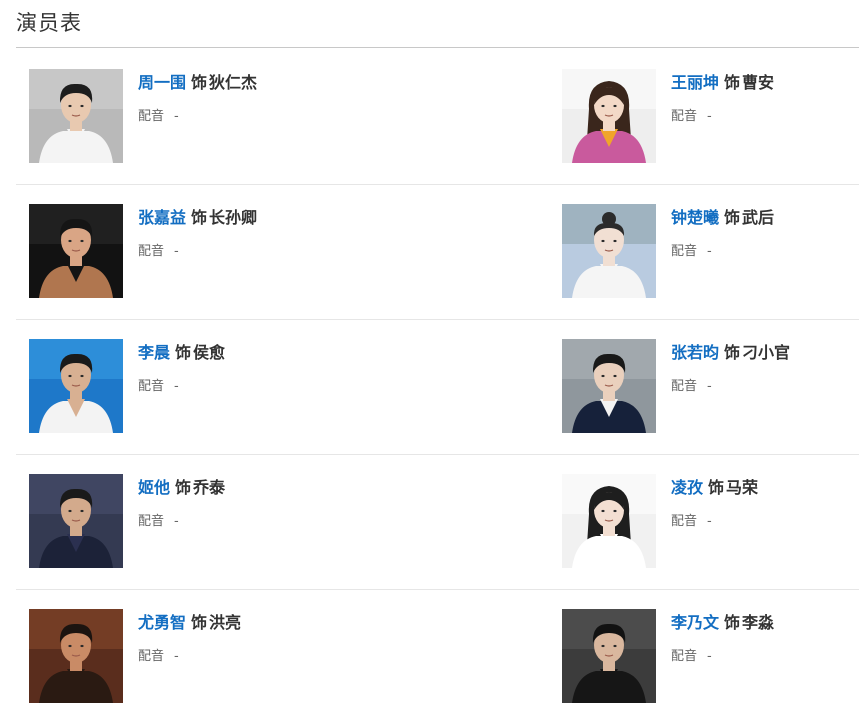 This screenshot has width=859, height=724. I want to click on character-name: 马荣, so click(742, 487).